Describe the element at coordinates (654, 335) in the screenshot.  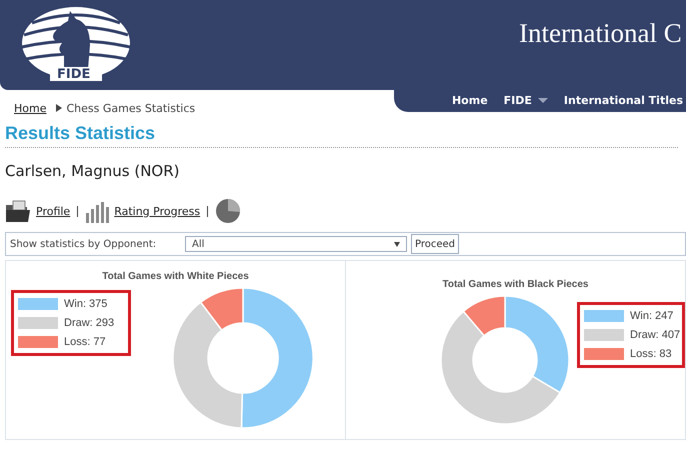
I see `legend-label: Draw: 407` at that location.